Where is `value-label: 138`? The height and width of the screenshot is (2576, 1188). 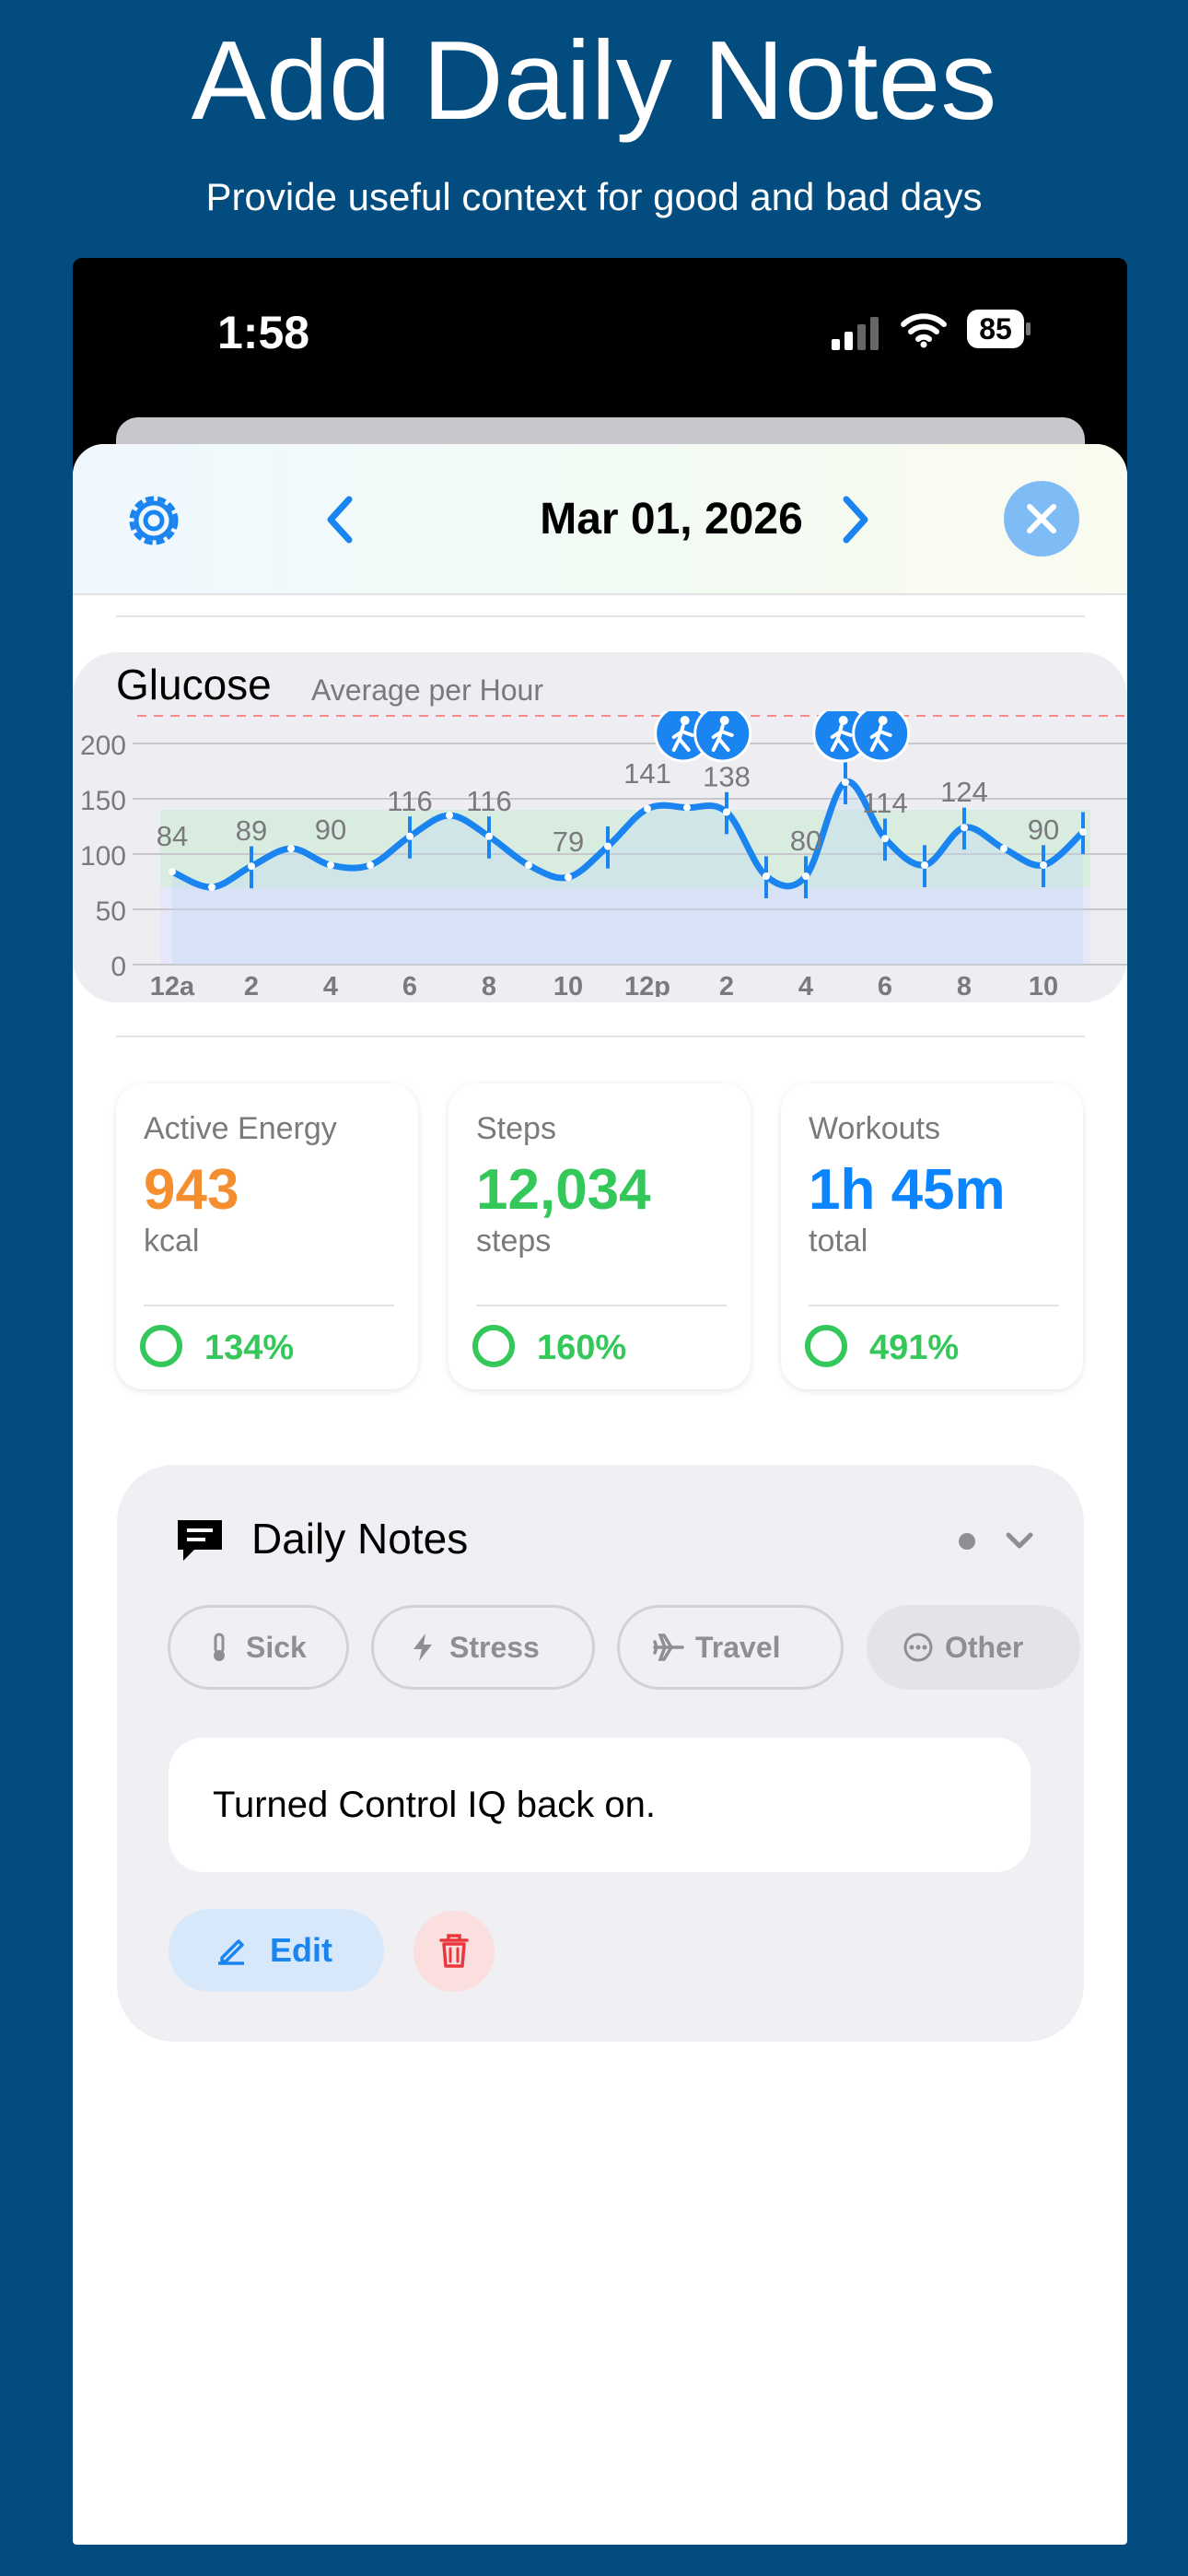 value-label: 138 is located at coordinates (727, 776).